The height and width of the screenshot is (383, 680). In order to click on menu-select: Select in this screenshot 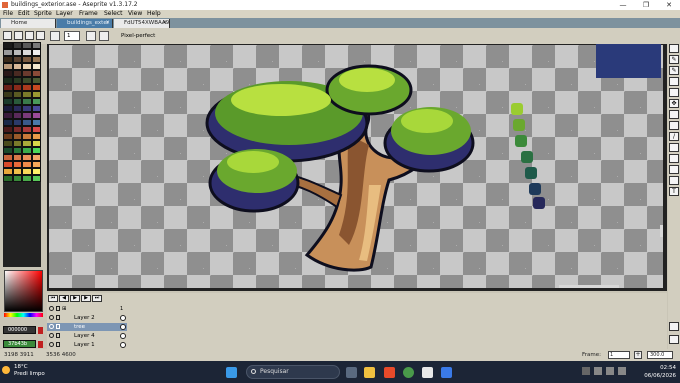, I will do `click(113, 14)`.